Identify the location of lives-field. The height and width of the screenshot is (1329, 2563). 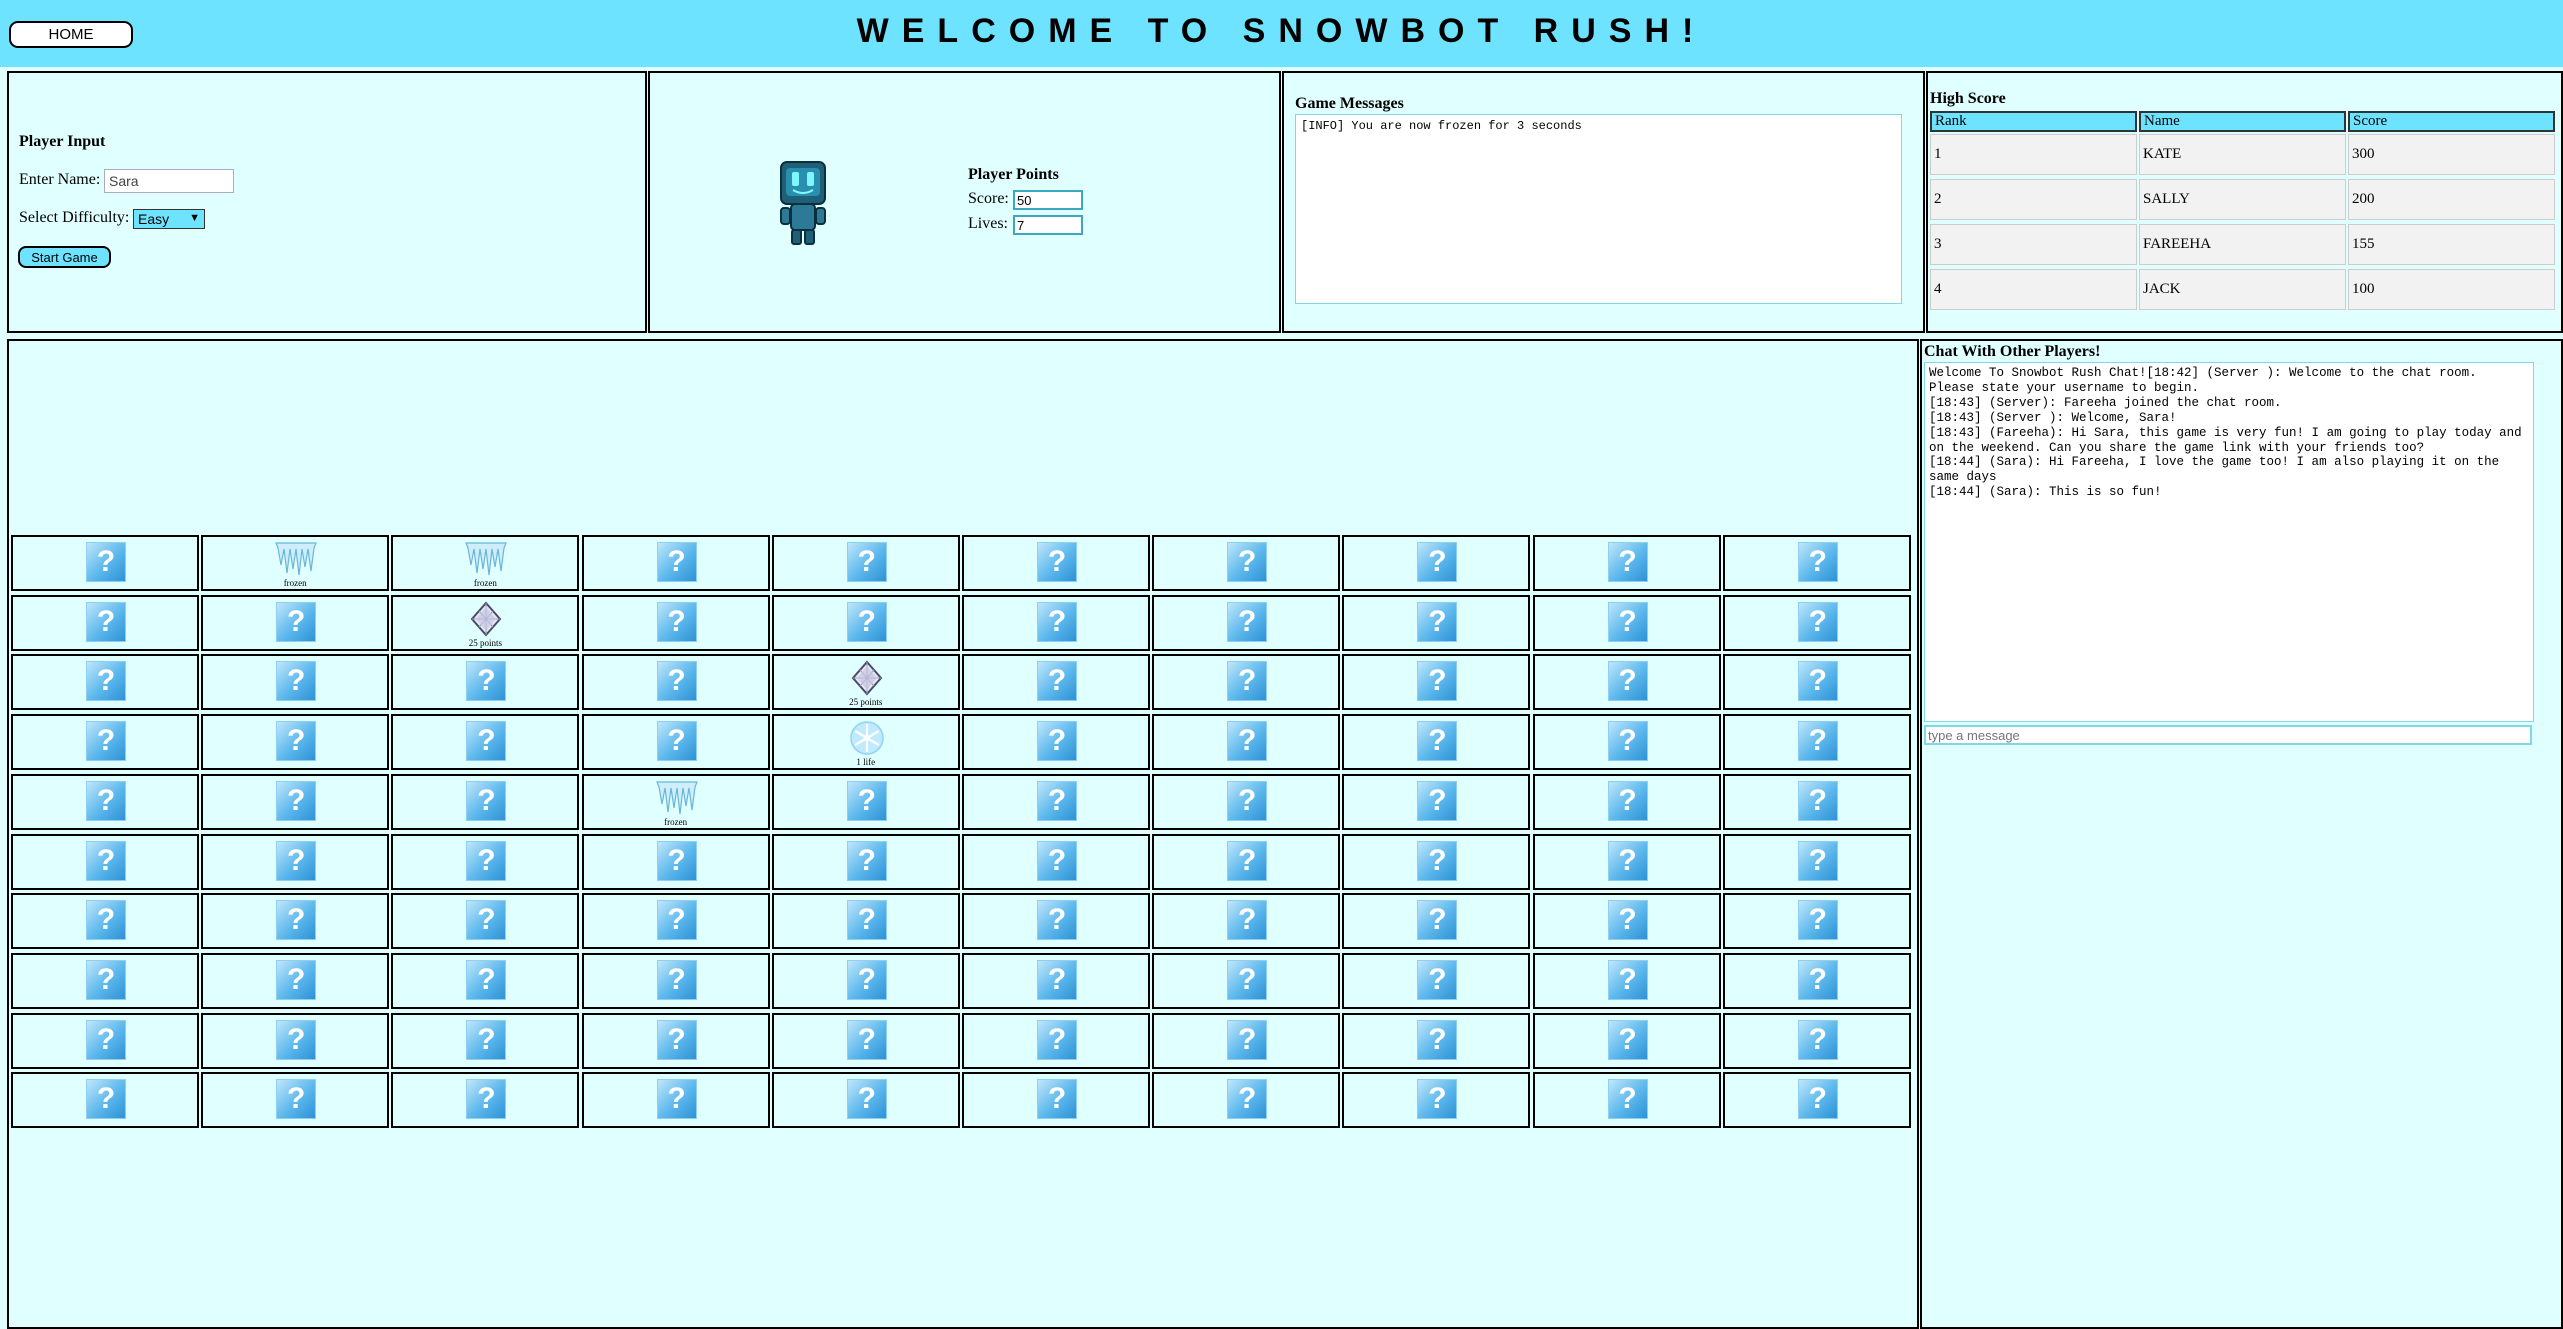
(1048, 225).